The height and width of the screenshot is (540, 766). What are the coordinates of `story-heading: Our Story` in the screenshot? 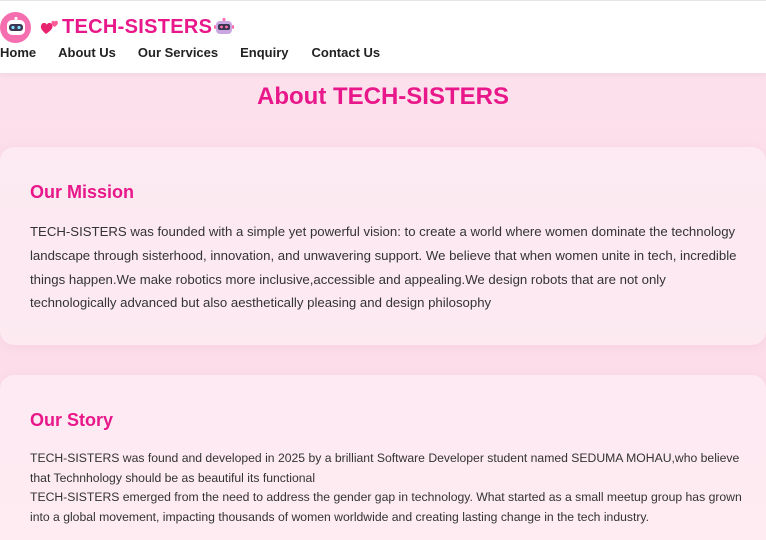 It's located at (72, 420).